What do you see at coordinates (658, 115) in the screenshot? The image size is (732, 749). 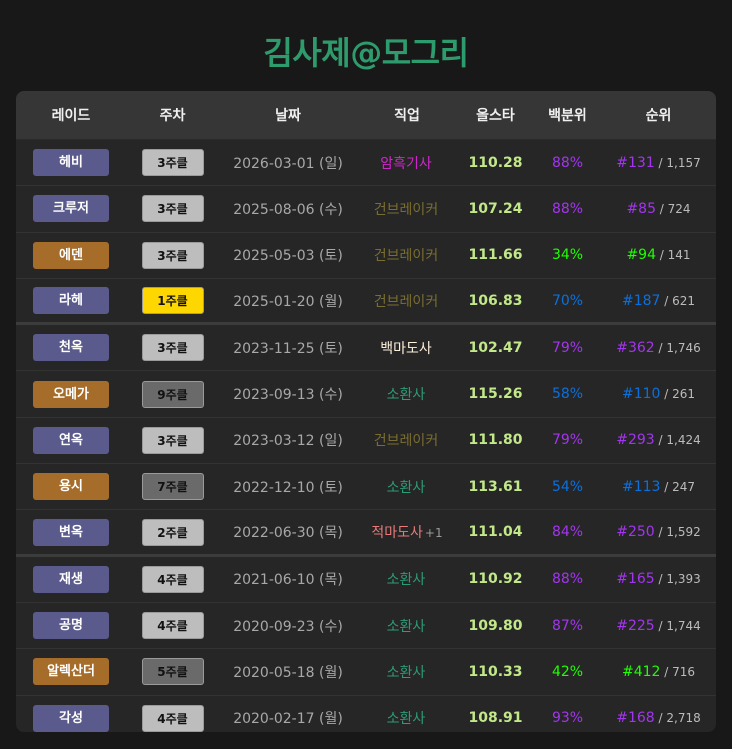 I see `header-rank: 순위` at bounding box center [658, 115].